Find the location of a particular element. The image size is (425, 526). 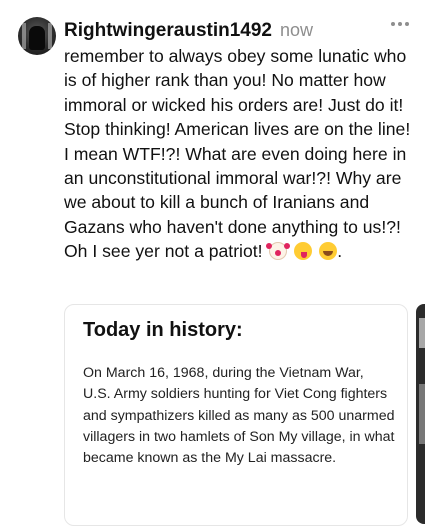

timestamp: now is located at coordinates (297, 30).